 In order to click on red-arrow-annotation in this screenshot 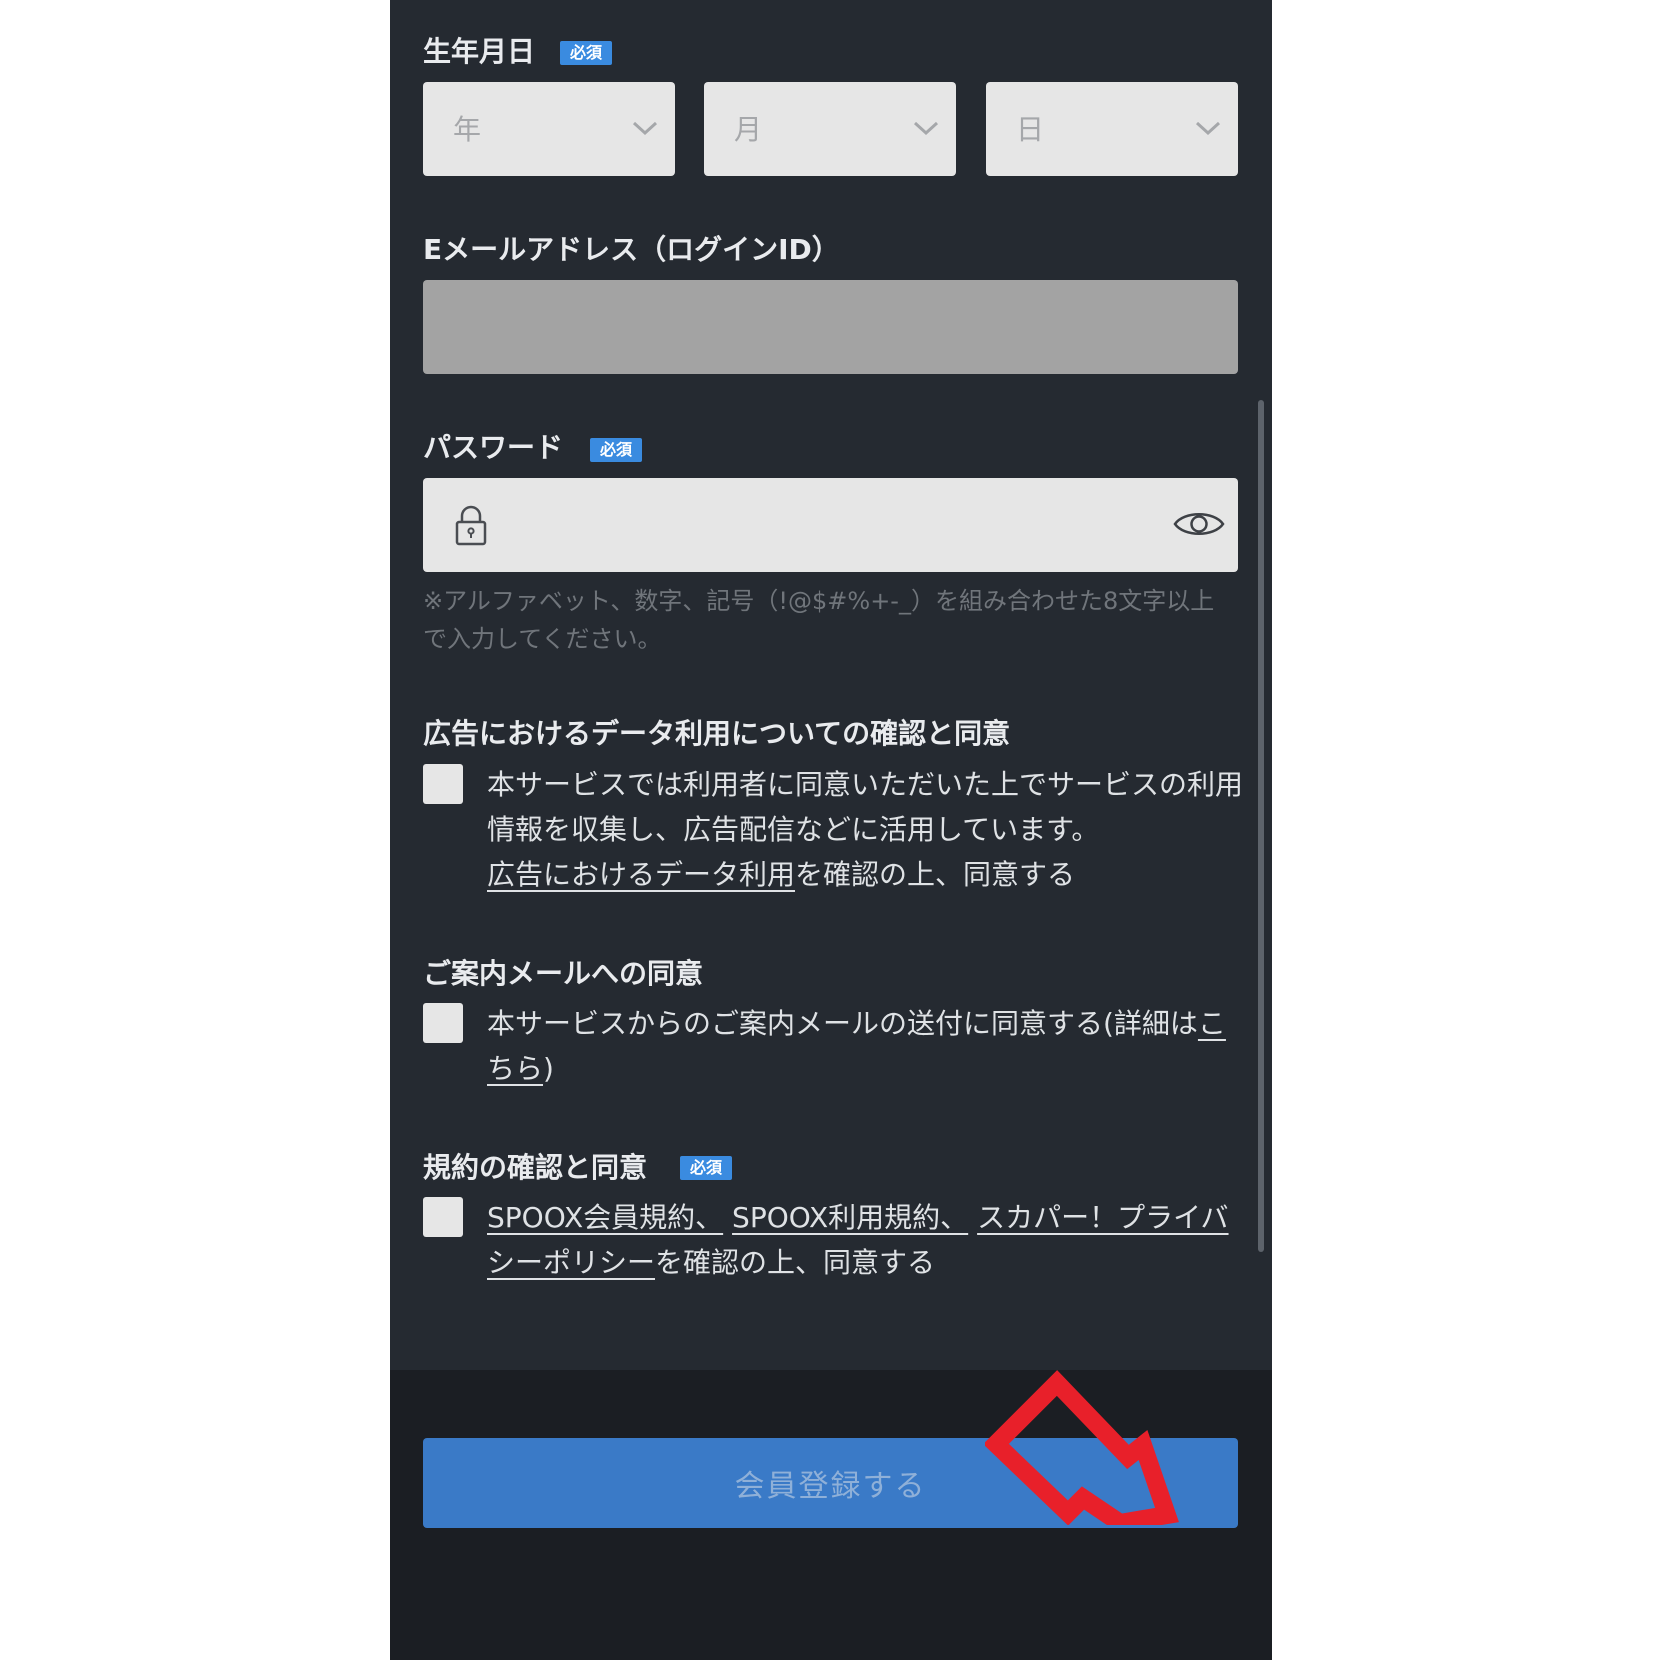, I will do `click(1082, 1447)`.